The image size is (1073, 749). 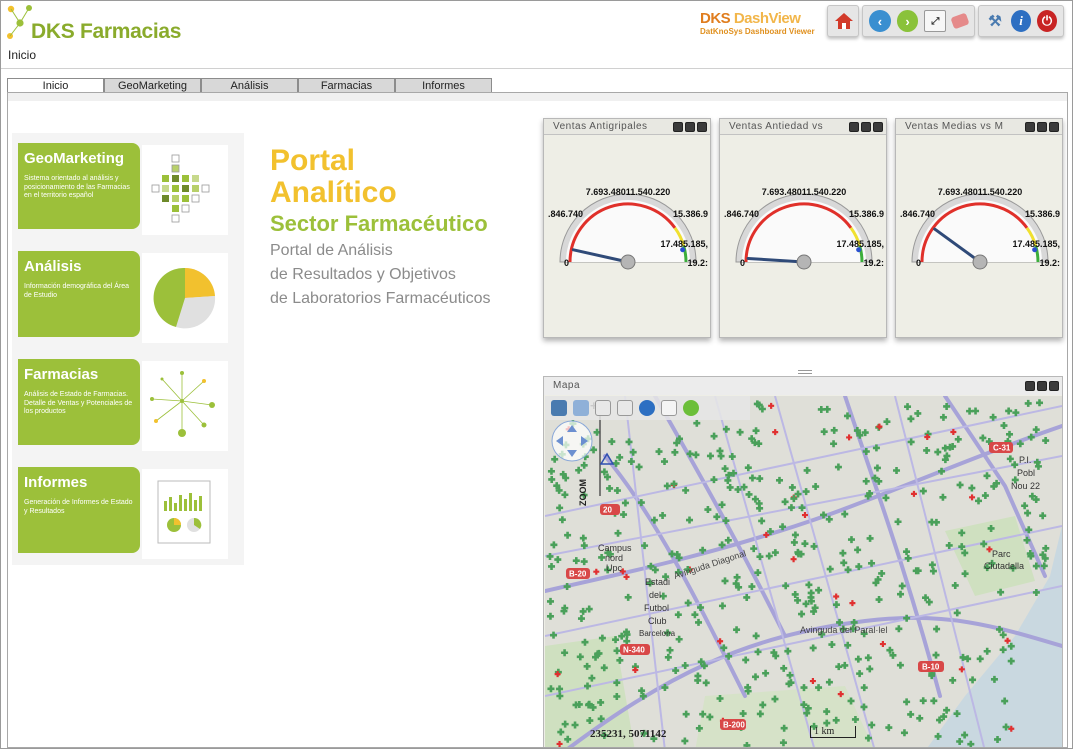 I want to click on back-icon: ‹, so click(x=880, y=21).